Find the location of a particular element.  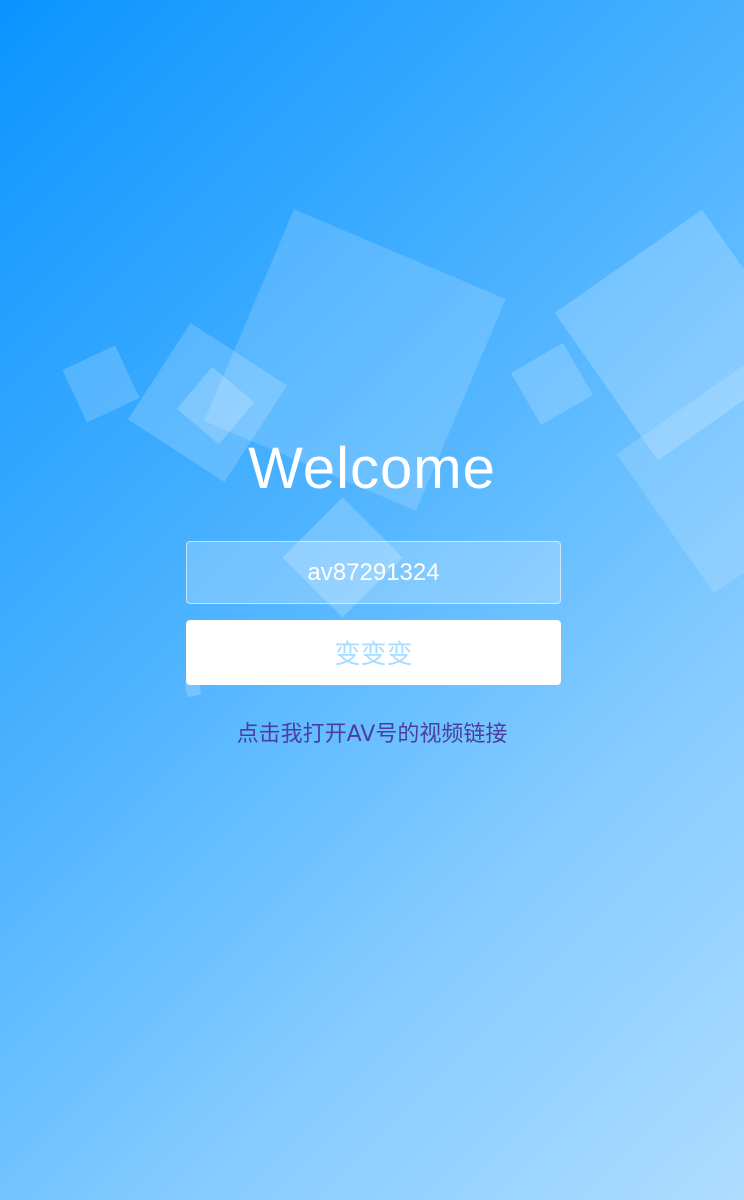

open-video-link: 点击我打开AV号的视频链接 is located at coordinates (372, 732).